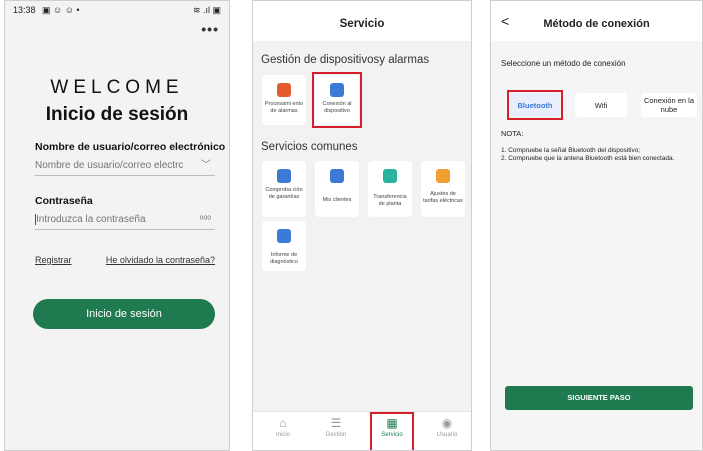  I want to click on welcome-heading: WELCOME, so click(117, 87).